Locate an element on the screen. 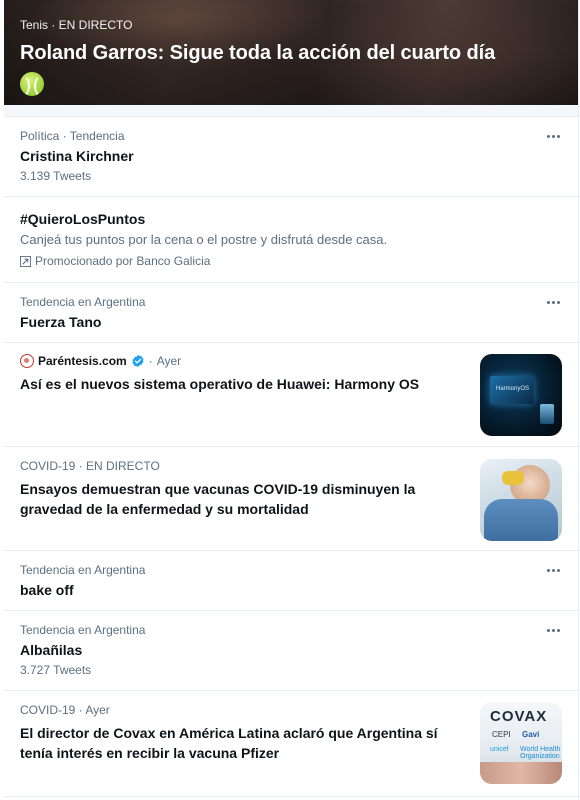 The height and width of the screenshot is (800, 580). trend-title: Cristina Kirchner is located at coordinates (77, 156).